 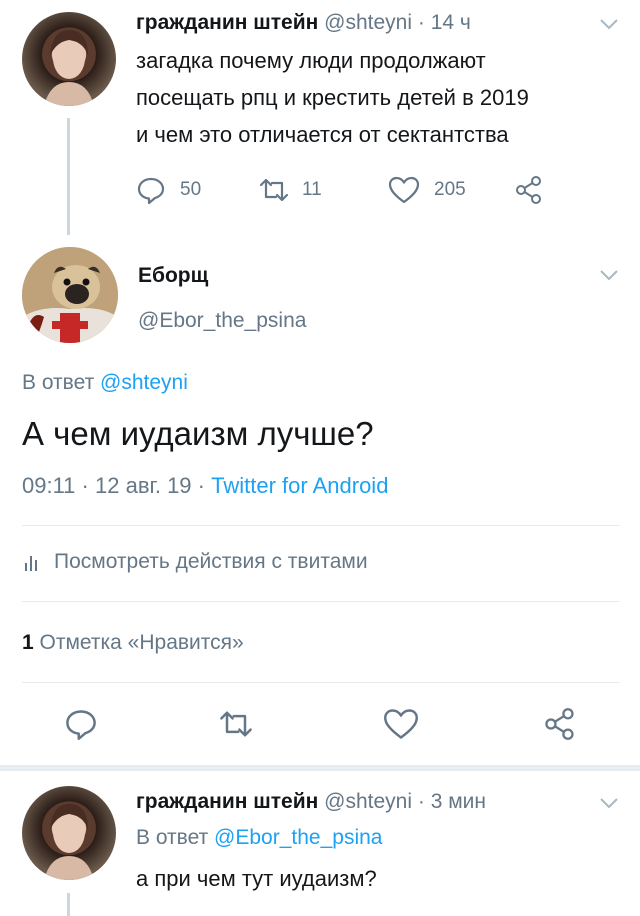 I want to click on likes-summary: 1 Отметка «Нравится», so click(x=133, y=643).